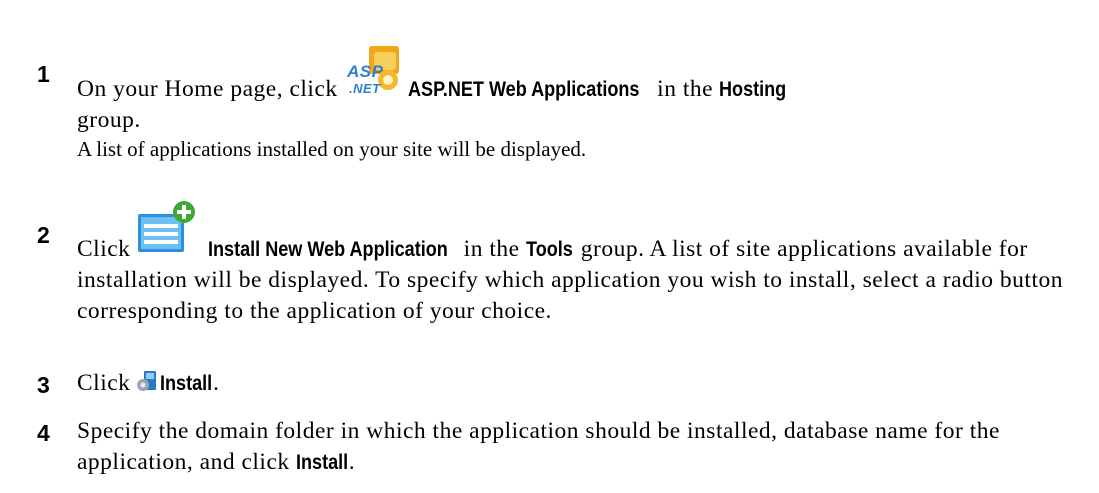 Image resolution: width=1099 pixels, height=493 pixels. Describe the element at coordinates (166, 228) in the screenshot. I see `install-new-app-icon` at that location.